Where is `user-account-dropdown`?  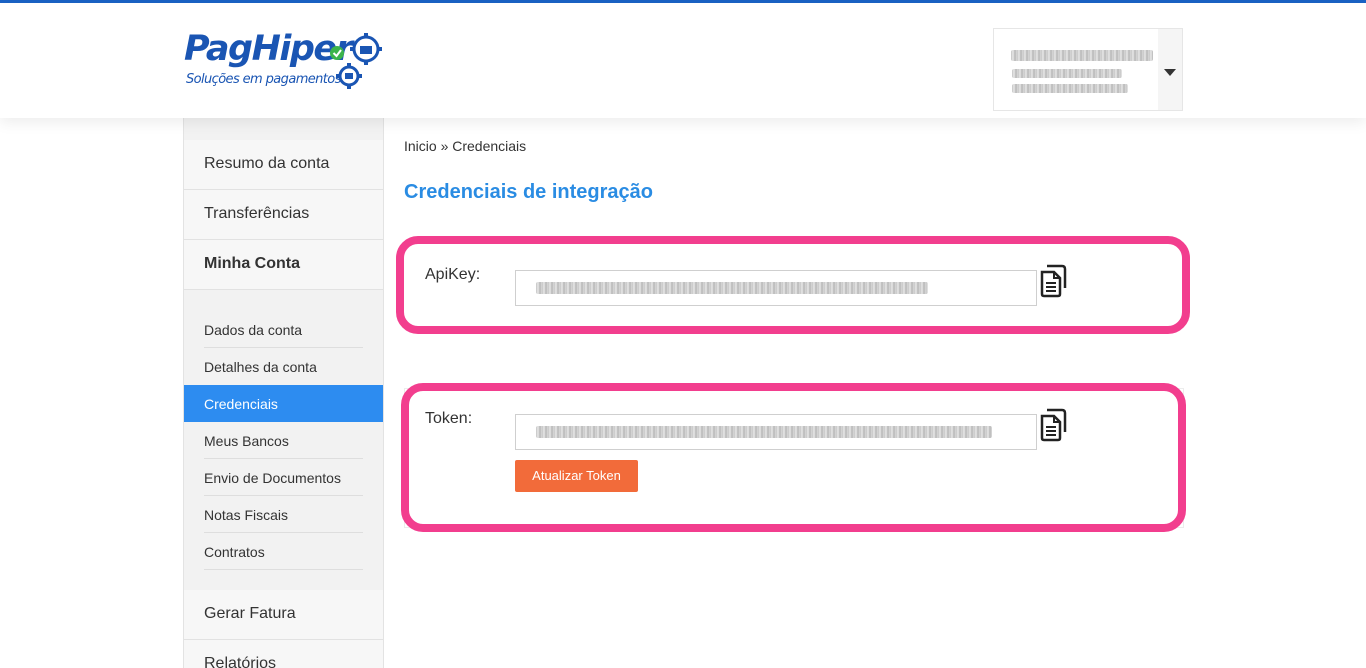
user-account-dropdown is located at coordinates (1088, 69).